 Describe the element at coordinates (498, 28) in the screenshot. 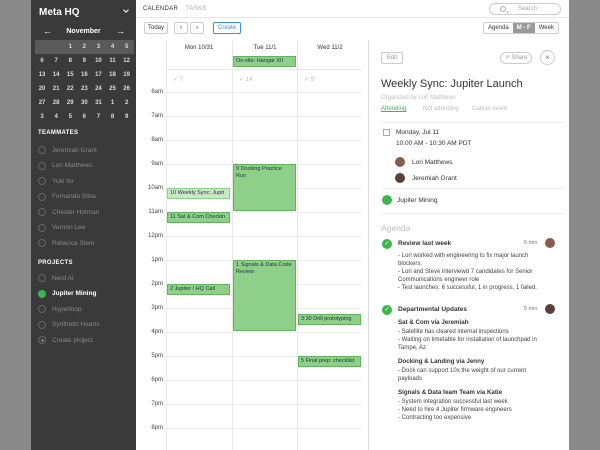

I see `view-option: Agenda` at that location.